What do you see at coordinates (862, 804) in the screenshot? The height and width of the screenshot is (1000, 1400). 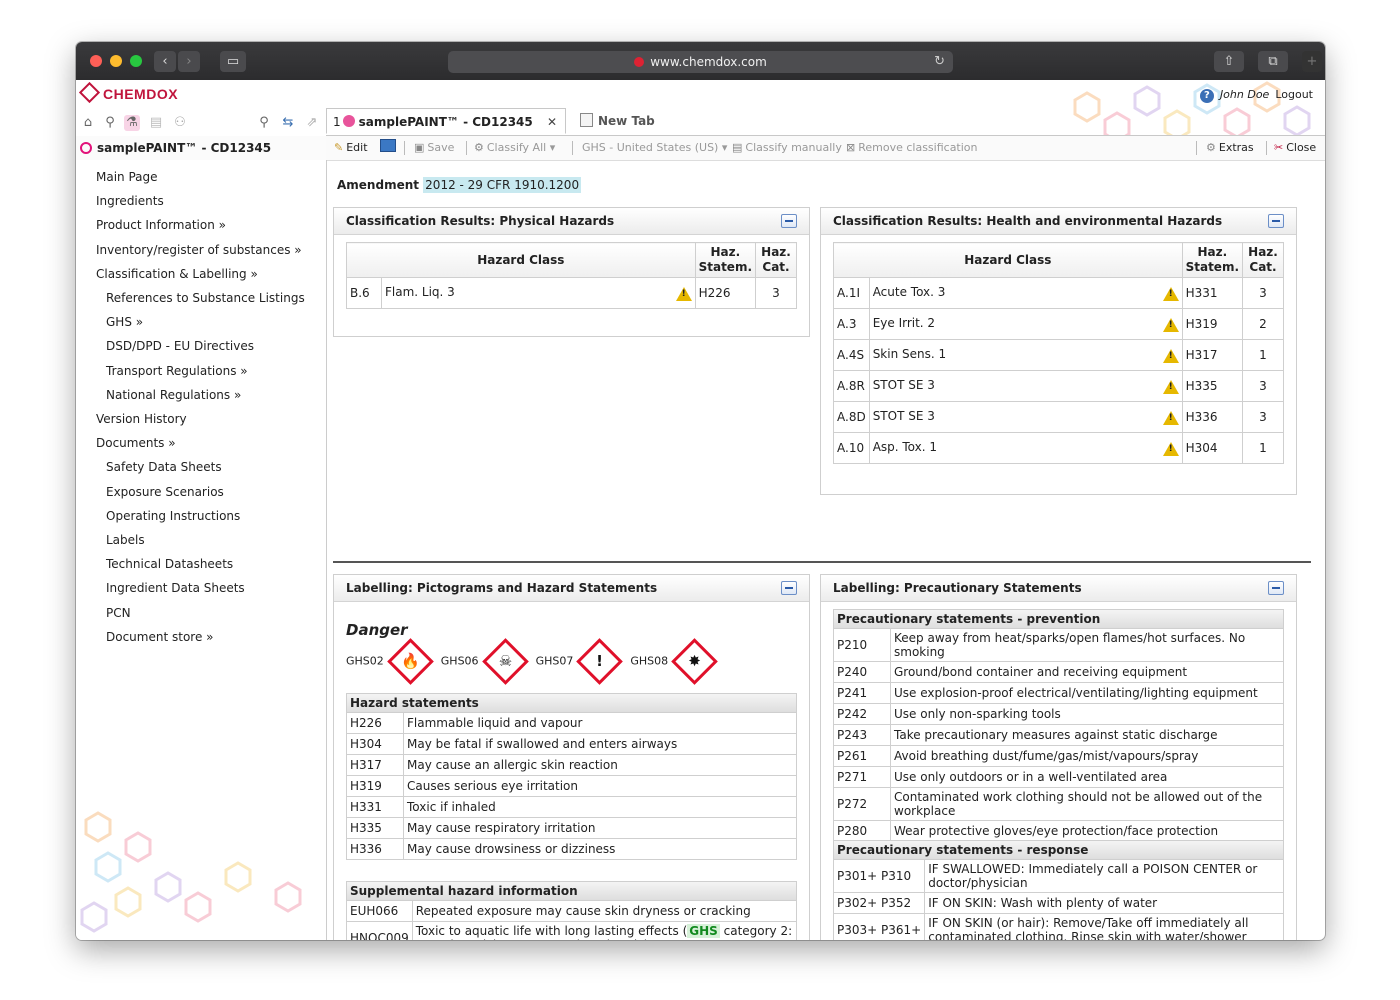 I see `statement-code: P272` at bounding box center [862, 804].